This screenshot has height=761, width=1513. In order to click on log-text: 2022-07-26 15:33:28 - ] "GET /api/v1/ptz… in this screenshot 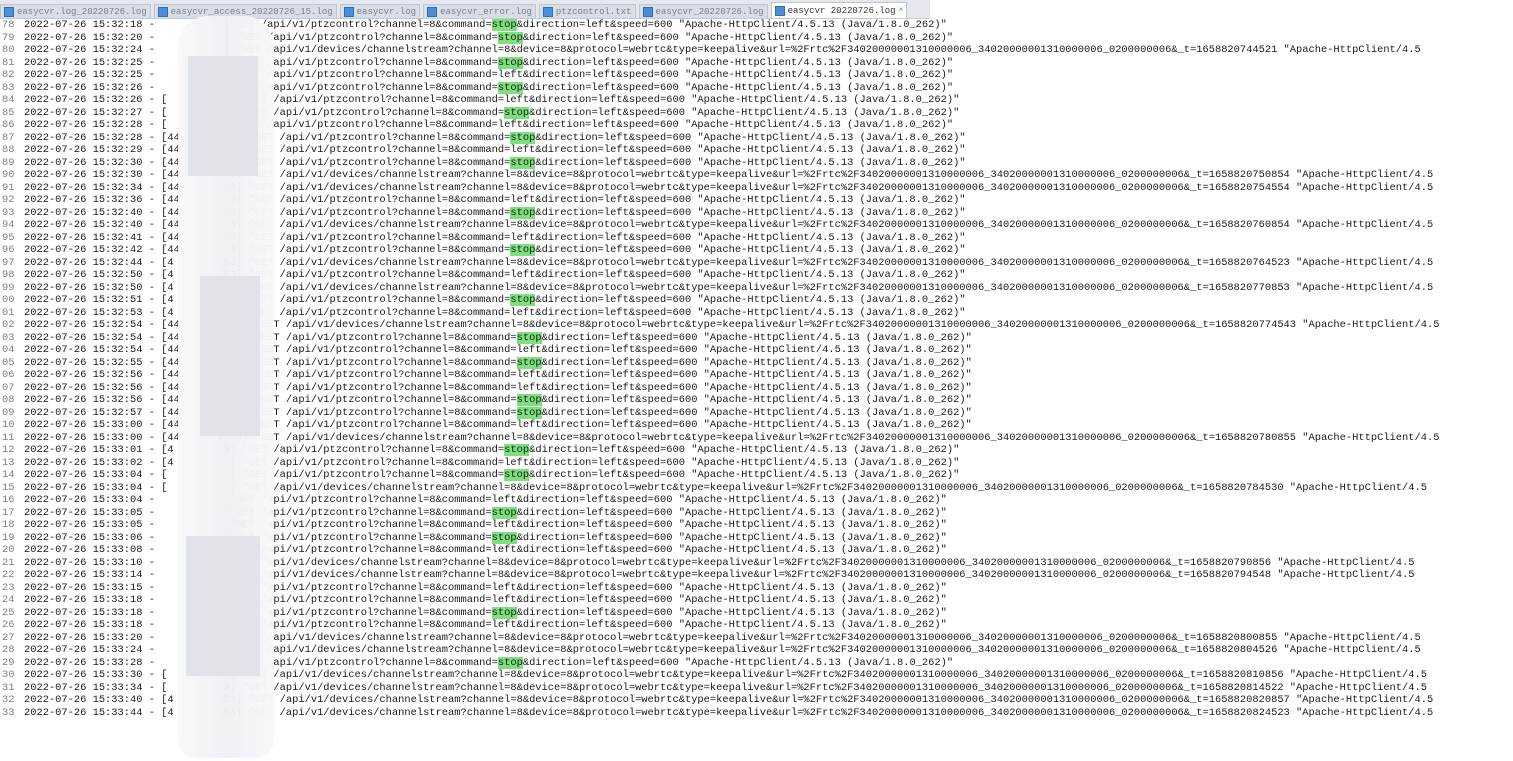, I will do `click(489, 663)`.